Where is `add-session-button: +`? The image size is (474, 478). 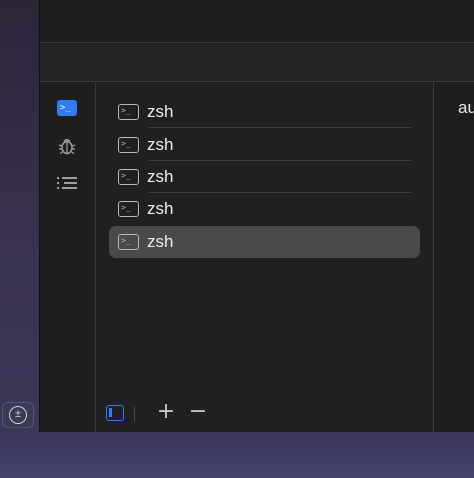
add-session-button: + is located at coordinates (166, 412).